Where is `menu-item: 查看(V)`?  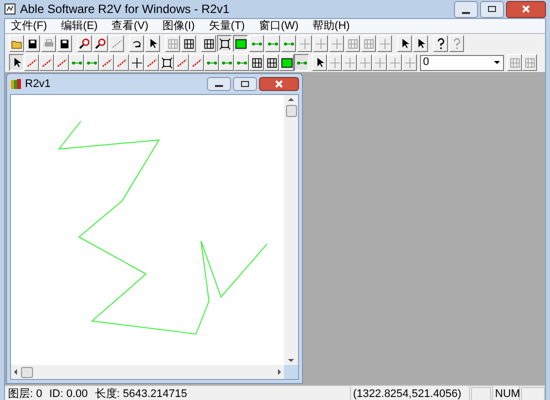
menu-item: 查看(V) is located at coordinates (130, 26).